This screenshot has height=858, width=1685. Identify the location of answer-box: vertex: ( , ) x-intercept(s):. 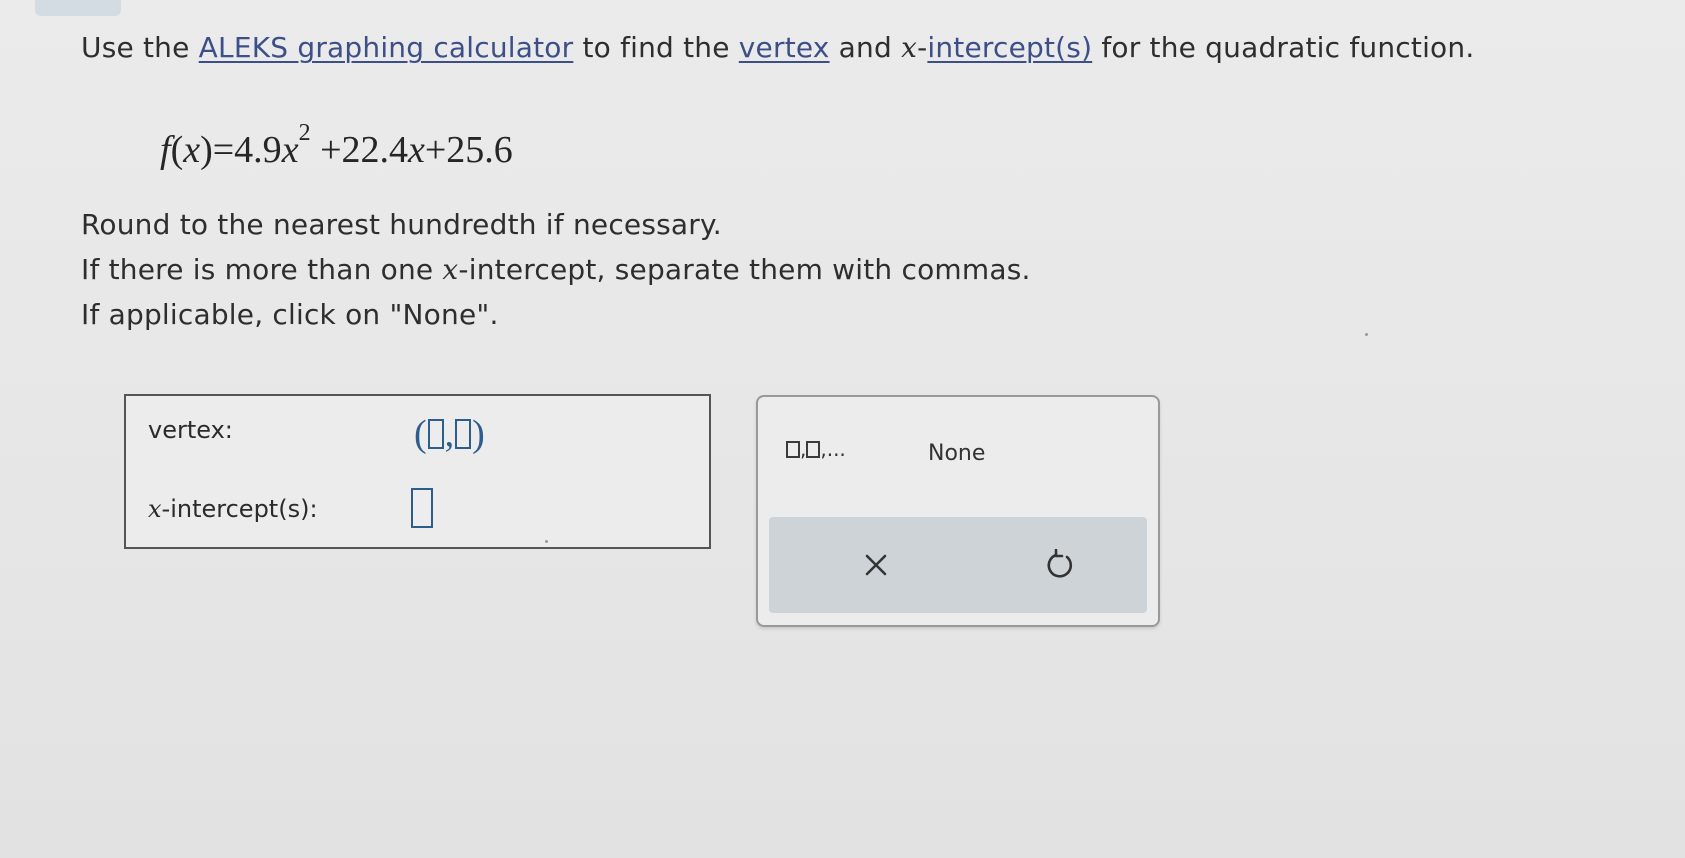
(417, 471).